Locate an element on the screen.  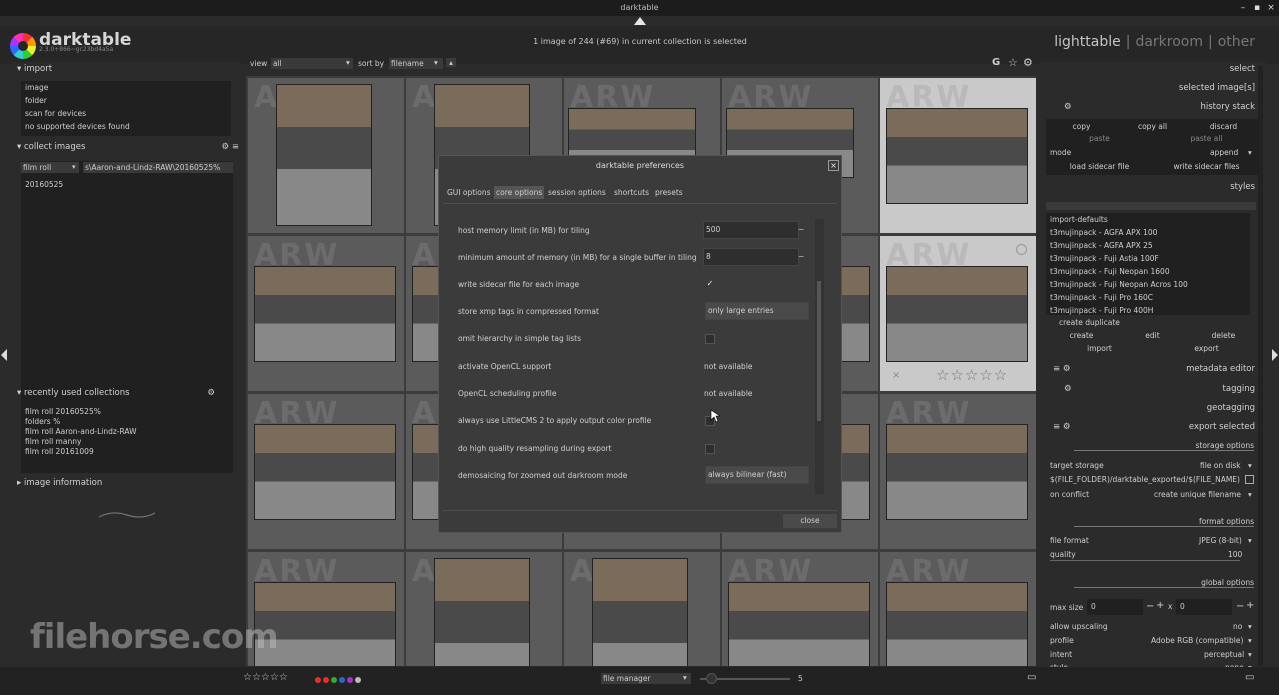
thumbnail-rating-stars: ☆☆☆☆☆ is located at coordinates (972, 375).